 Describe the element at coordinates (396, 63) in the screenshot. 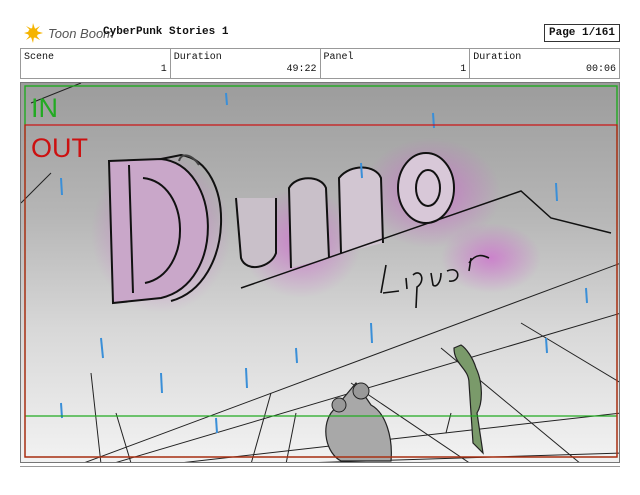

I see `panel-cell: Panel 1` at that location.